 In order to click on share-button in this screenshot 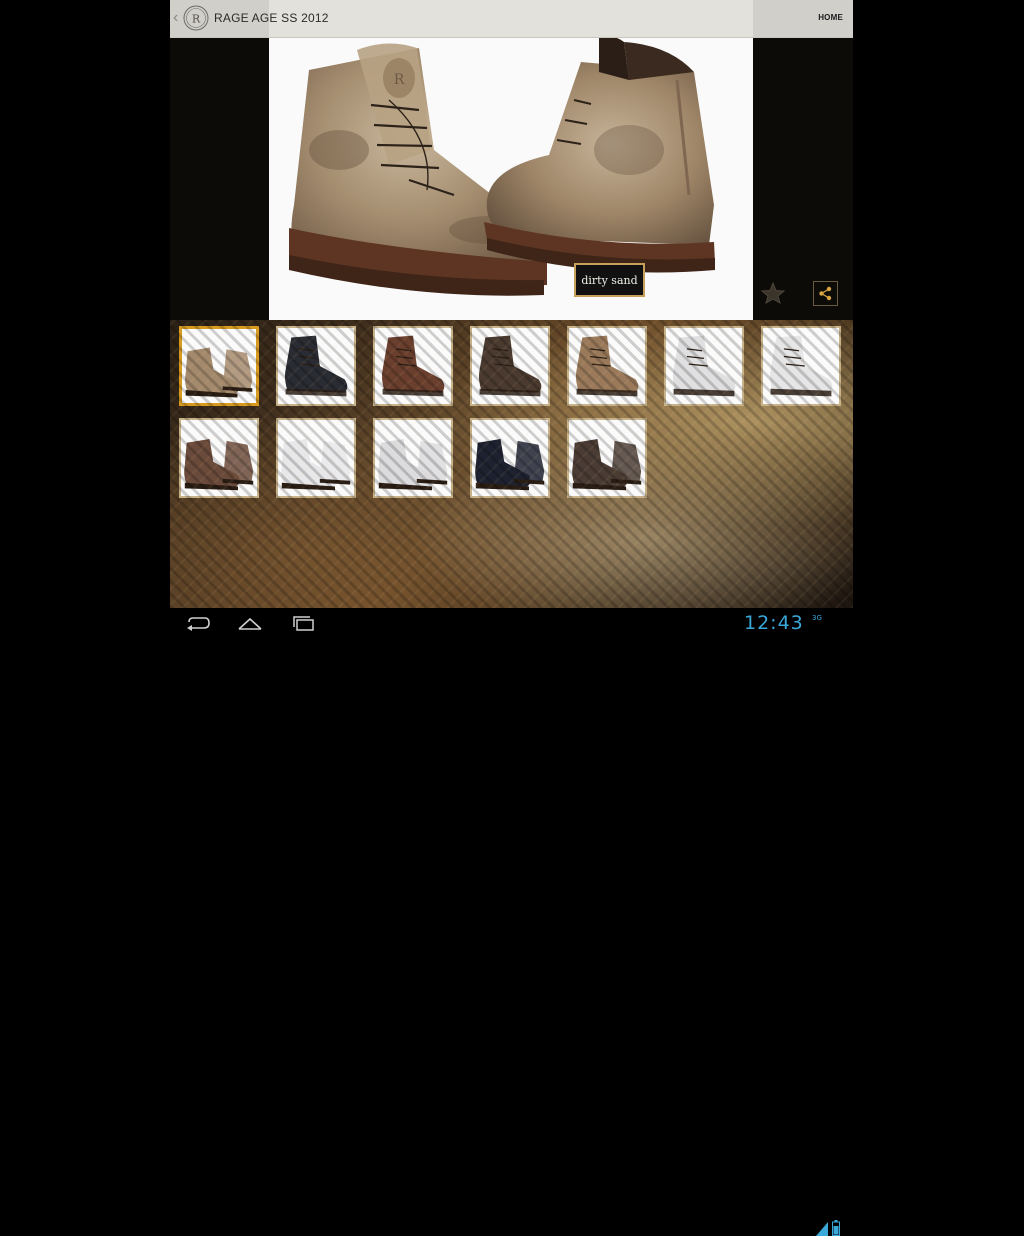, I will do `click(825, 293)`.